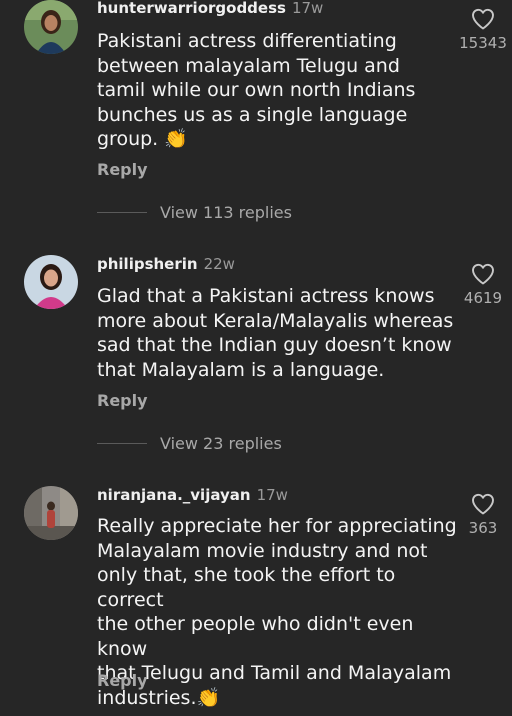  I want to click on like-count: 4619, so click(483, 298).